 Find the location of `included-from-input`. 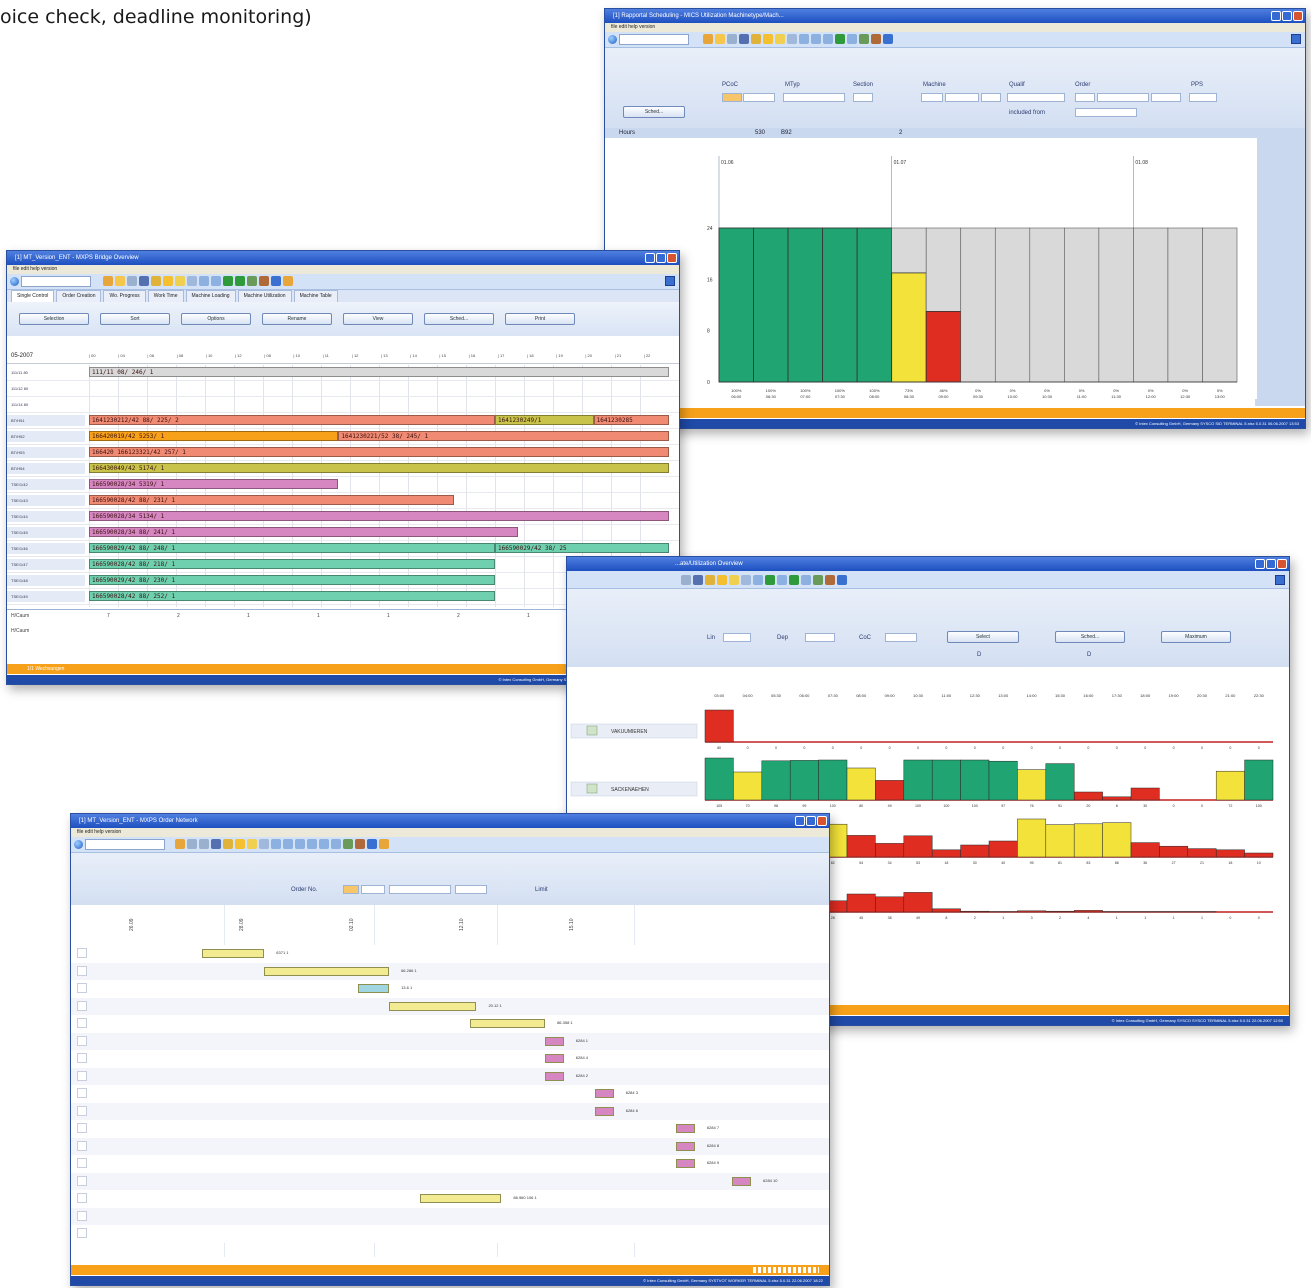

included-from-input is located at coordinates (1106, 112).